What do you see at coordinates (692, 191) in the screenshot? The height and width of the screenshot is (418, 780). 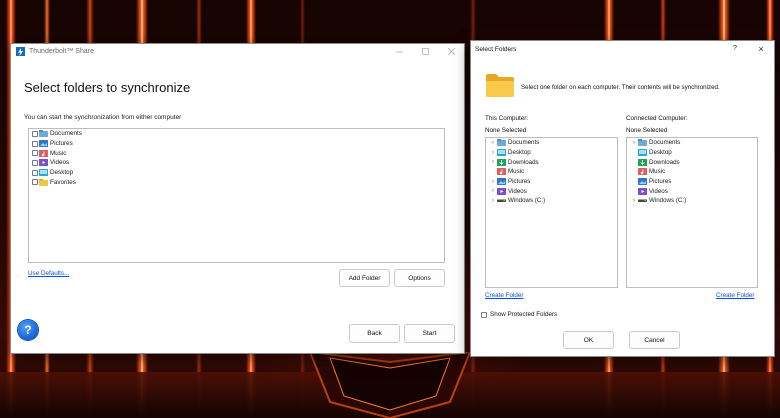 I see `tree-item-videos: Videos` at bounding box center [692, 191].